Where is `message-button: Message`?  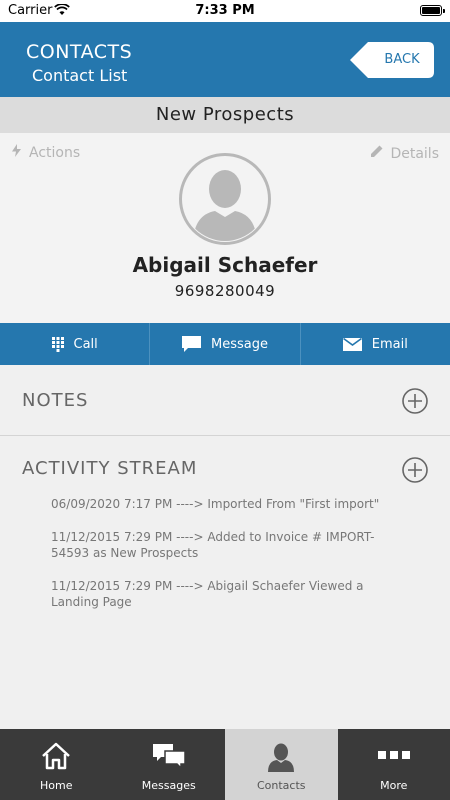 message-button: Message is located at coordinates (225, 344).